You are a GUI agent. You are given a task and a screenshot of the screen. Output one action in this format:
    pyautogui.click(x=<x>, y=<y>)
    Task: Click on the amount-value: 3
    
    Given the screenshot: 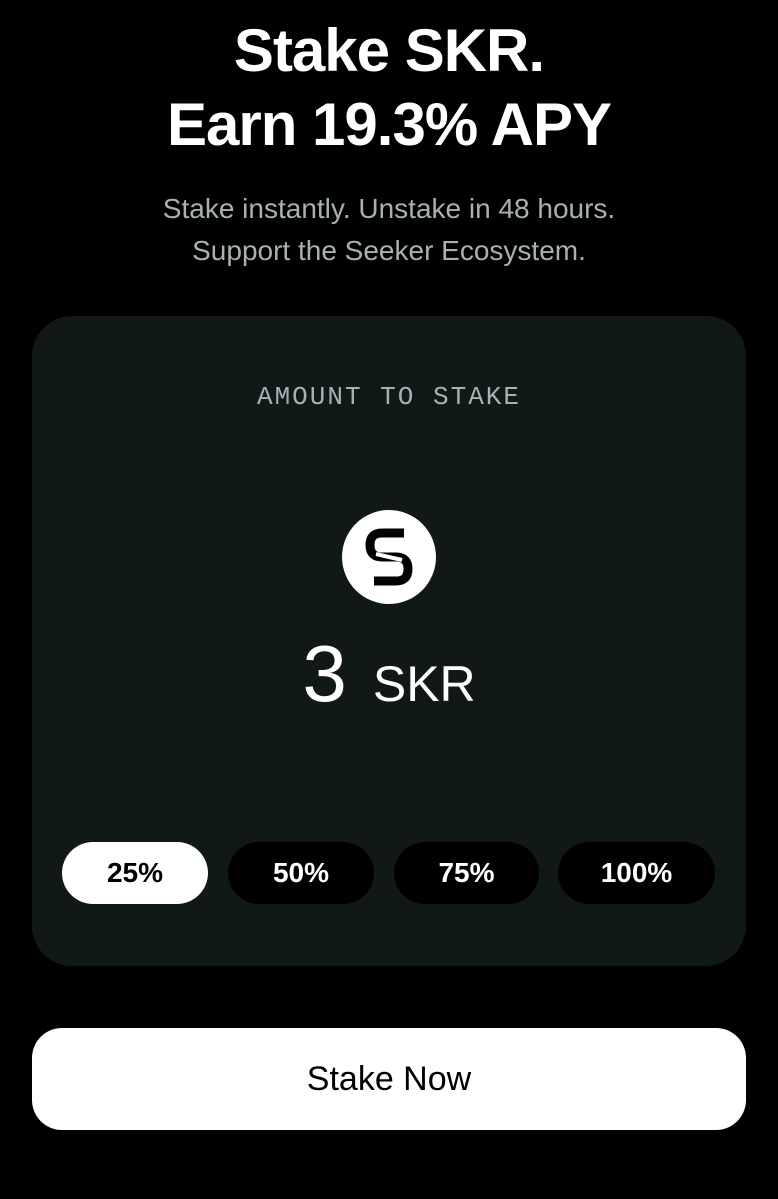 What is the action you would take?
    pyautogui.click(x=324, y=673)
    